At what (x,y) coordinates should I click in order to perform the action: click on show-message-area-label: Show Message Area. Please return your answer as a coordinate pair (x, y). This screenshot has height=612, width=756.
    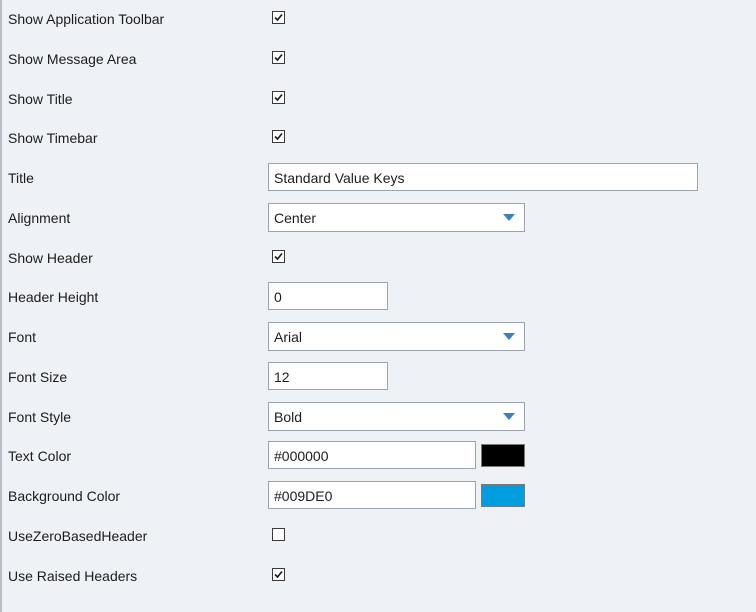
    Looking at the image, I should click on (72, 59).